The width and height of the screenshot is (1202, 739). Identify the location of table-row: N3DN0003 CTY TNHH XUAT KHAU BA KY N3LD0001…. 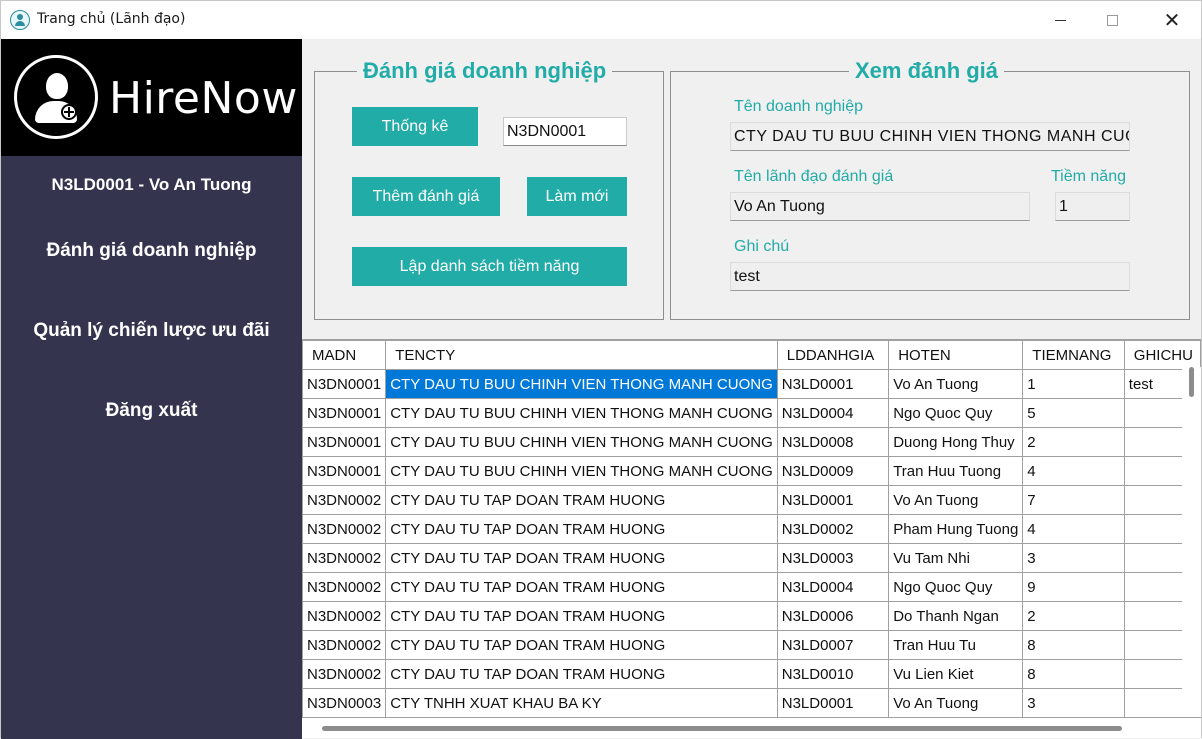
(751, 703).